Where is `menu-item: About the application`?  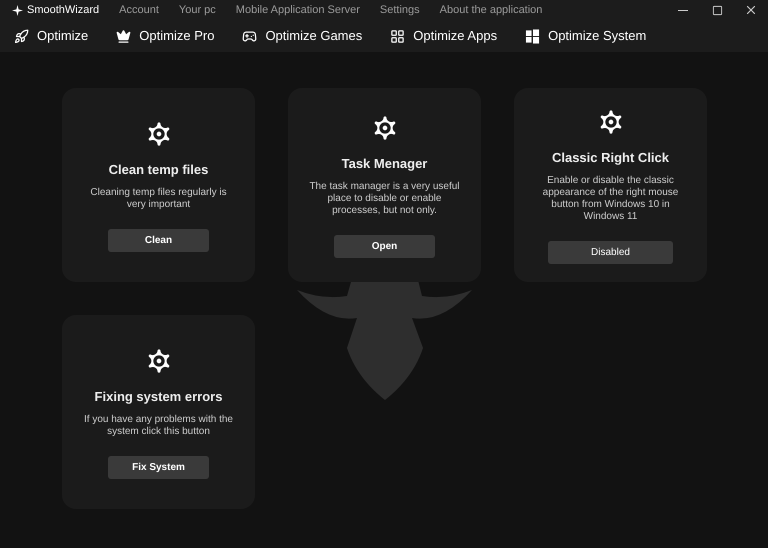 menu-item: About the application is located at coordinates (491, 10).